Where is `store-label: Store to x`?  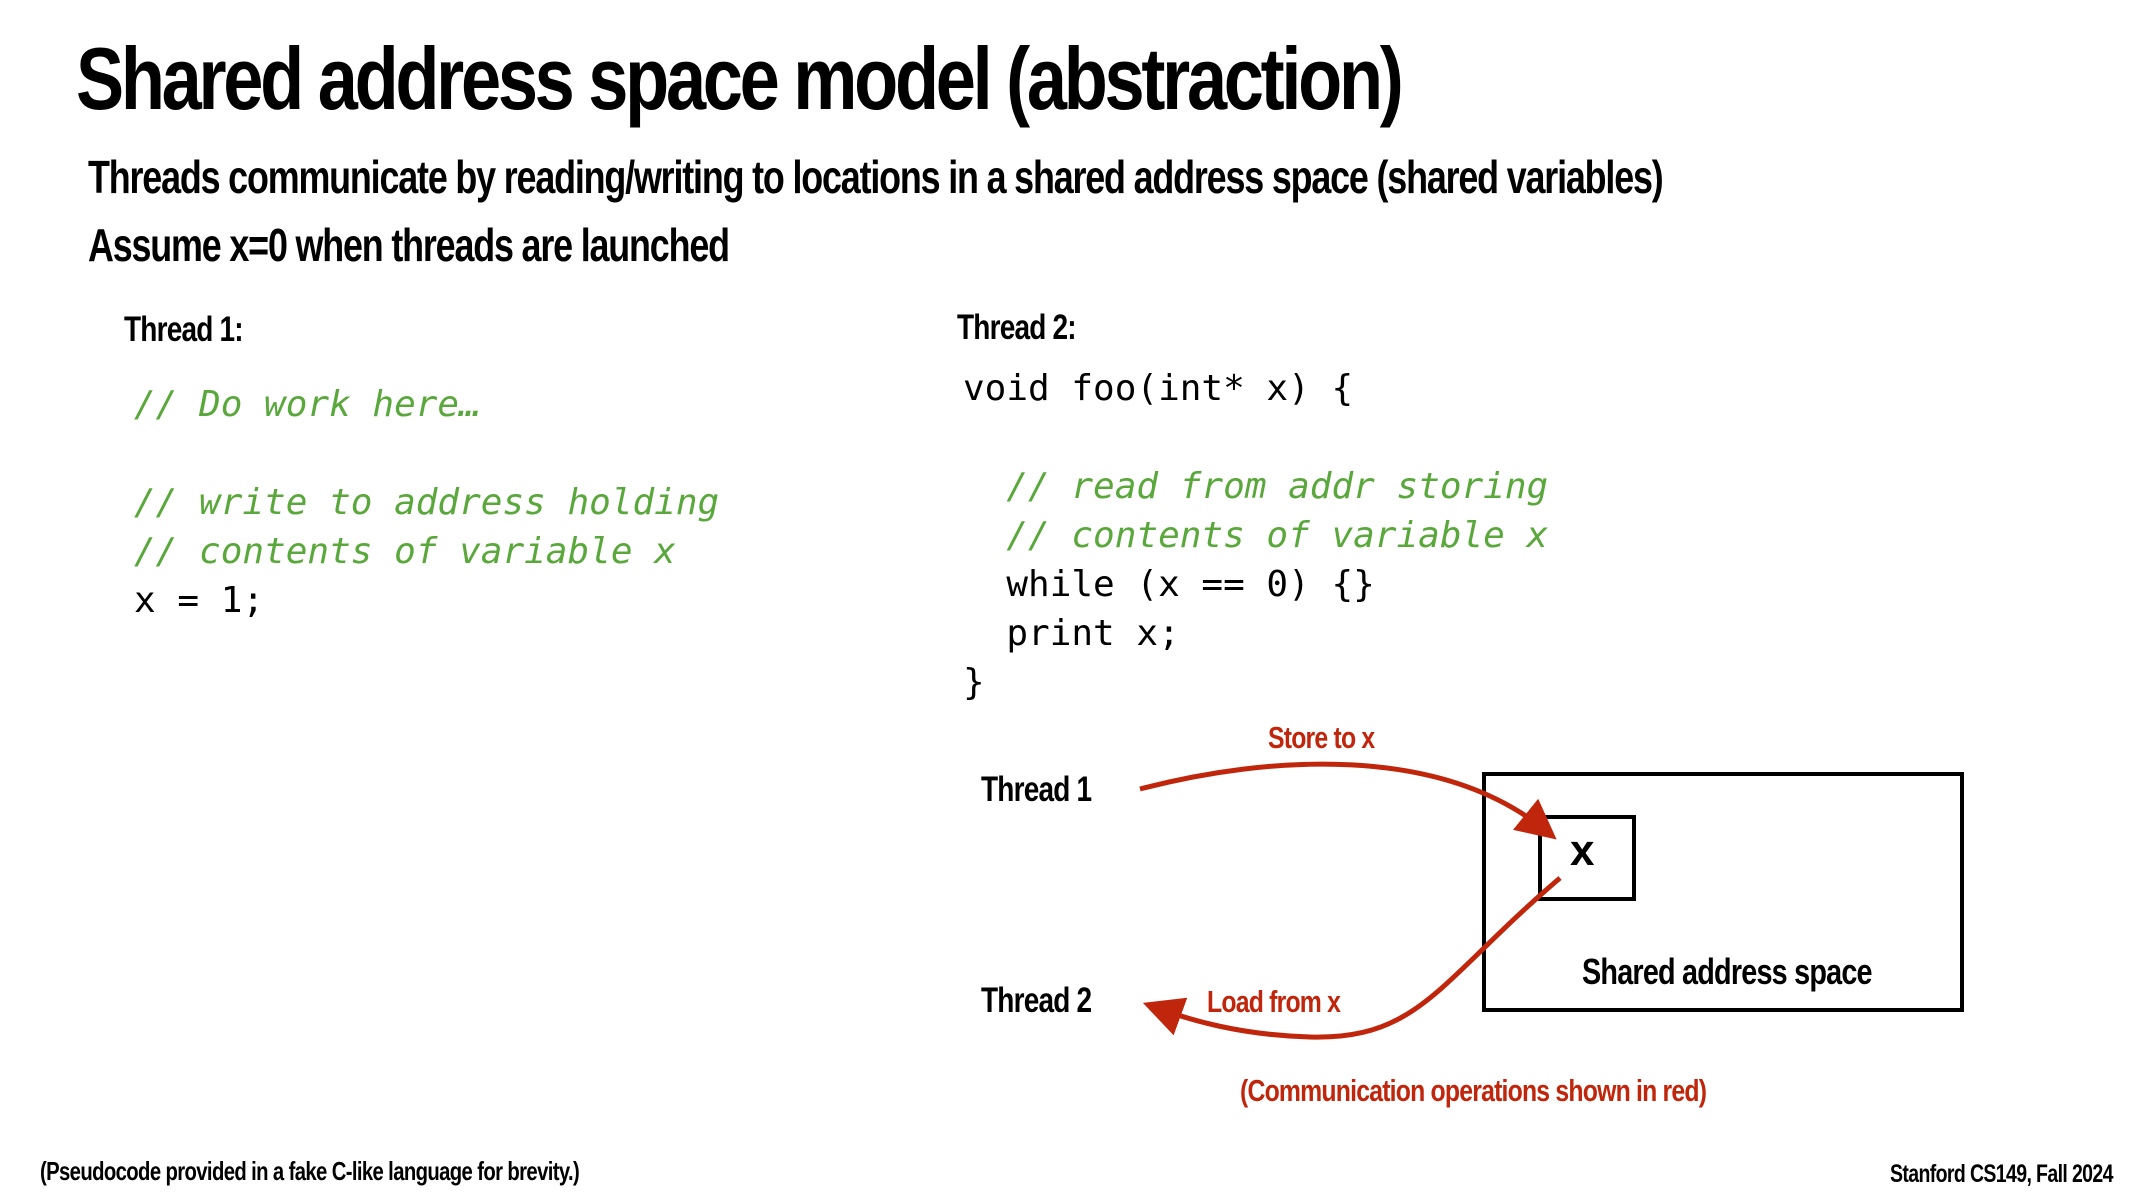
store-label: Store to x is located at coordinates (1321, 737).